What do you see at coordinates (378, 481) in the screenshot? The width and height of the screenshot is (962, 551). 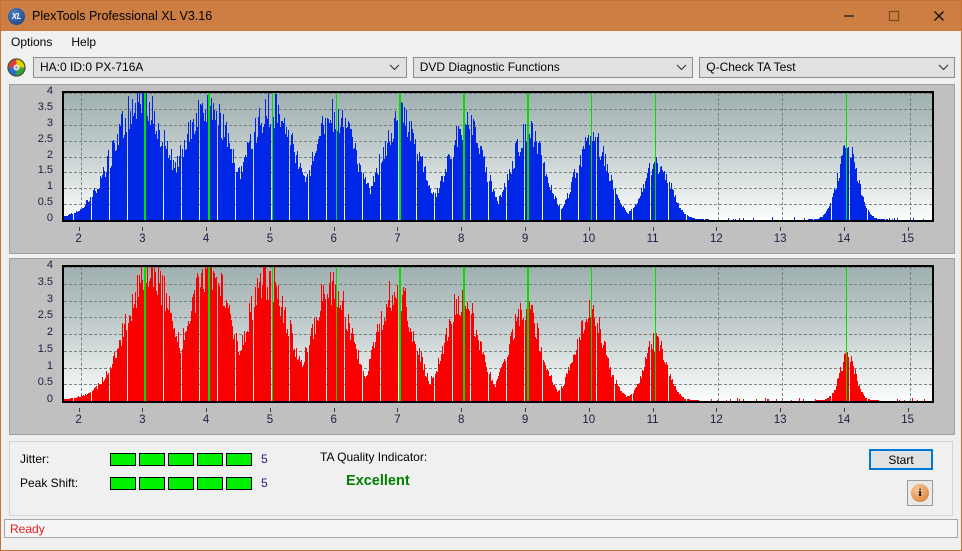 I see `ta-quality-value: Excellent` at bounding box center [378, 481].